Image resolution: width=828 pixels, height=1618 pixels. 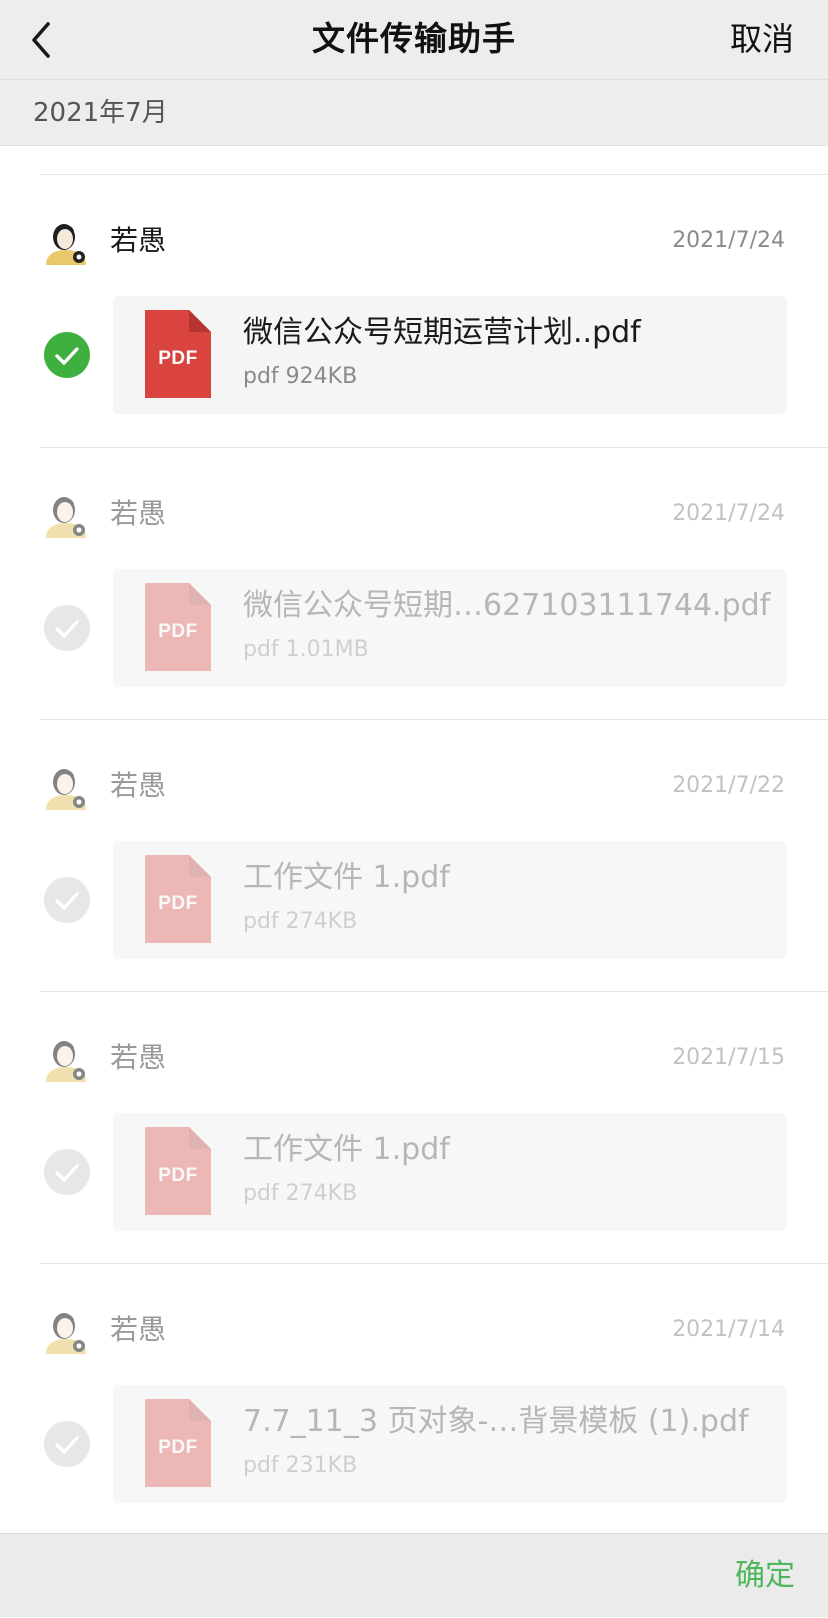 I want to click on back-button, so click(x=44, y=40).